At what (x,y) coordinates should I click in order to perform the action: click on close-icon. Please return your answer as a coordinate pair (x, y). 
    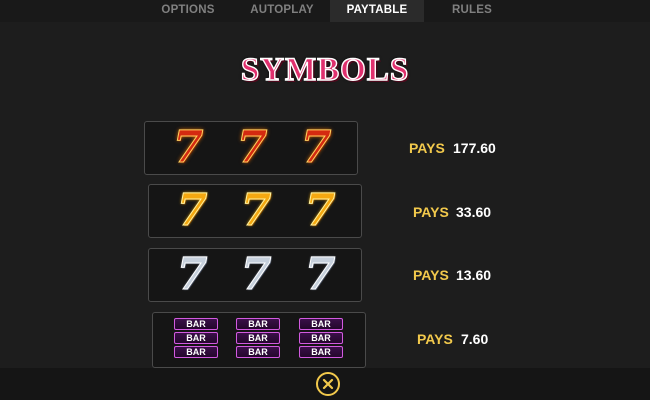
    Looking at the image, I should click on (328, 384).